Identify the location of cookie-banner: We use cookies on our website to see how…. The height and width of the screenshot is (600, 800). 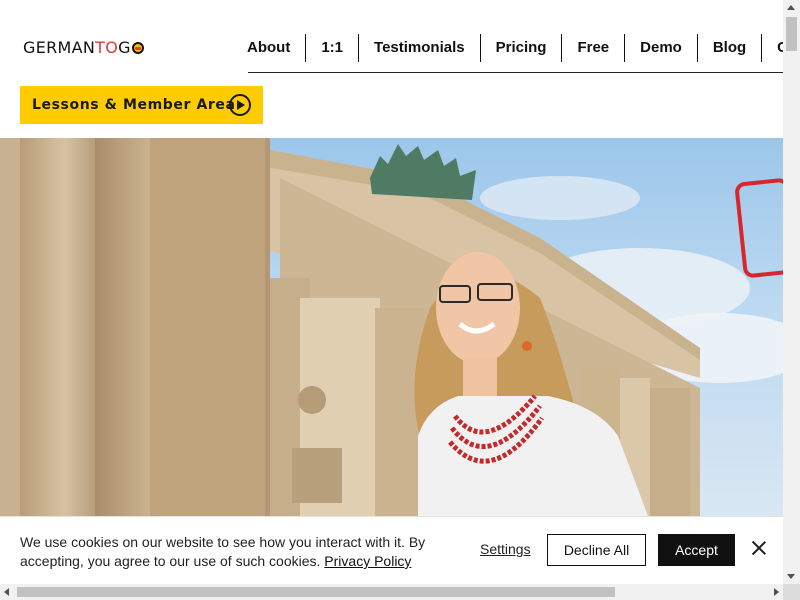
(391, 550).